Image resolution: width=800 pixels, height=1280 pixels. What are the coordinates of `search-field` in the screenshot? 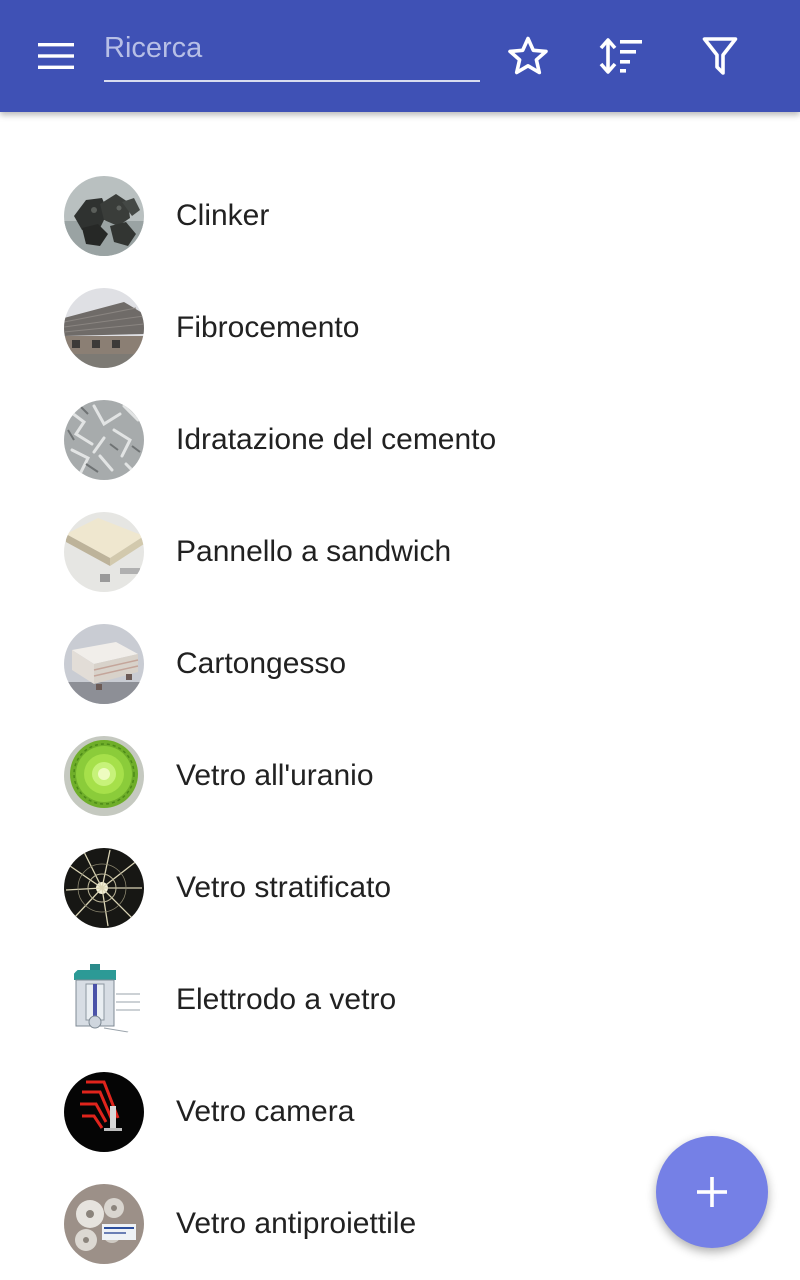 It's located at (292, 54).